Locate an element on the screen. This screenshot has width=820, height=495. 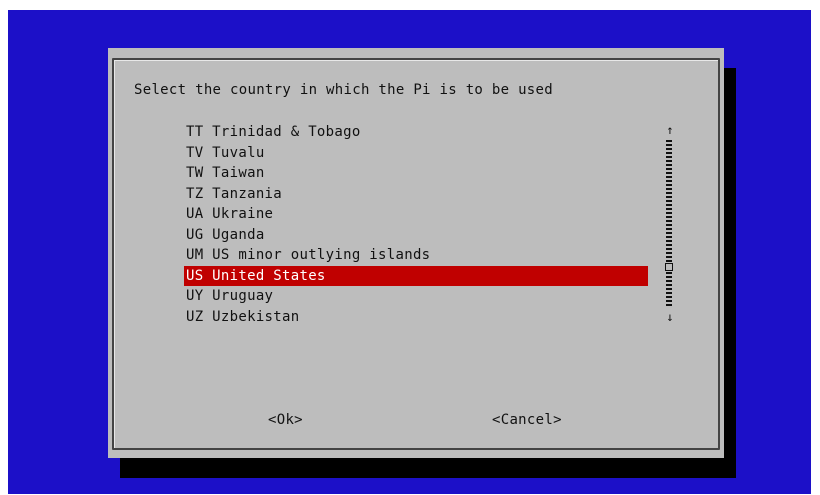
list-item: TV Tuvalu is located at coordinates (416, 153).